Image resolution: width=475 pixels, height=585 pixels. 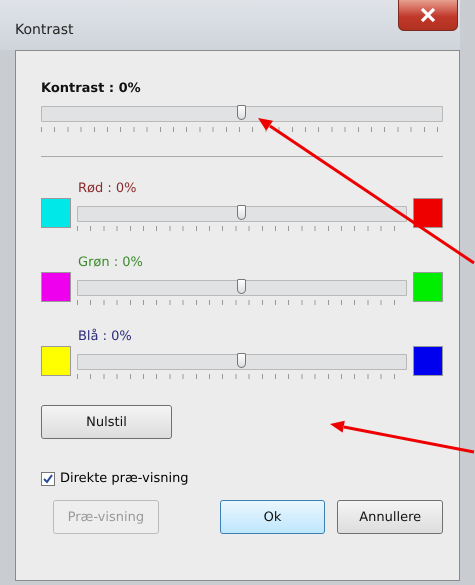 What do you see at coordinates (105, 336) in the screenshot?
I see `slider-label: Blå : 0%` at bounding box center [105, 336].